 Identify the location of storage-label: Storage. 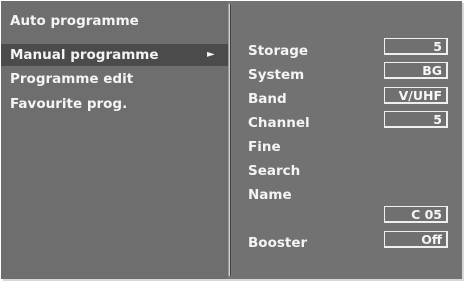
(278, 51).